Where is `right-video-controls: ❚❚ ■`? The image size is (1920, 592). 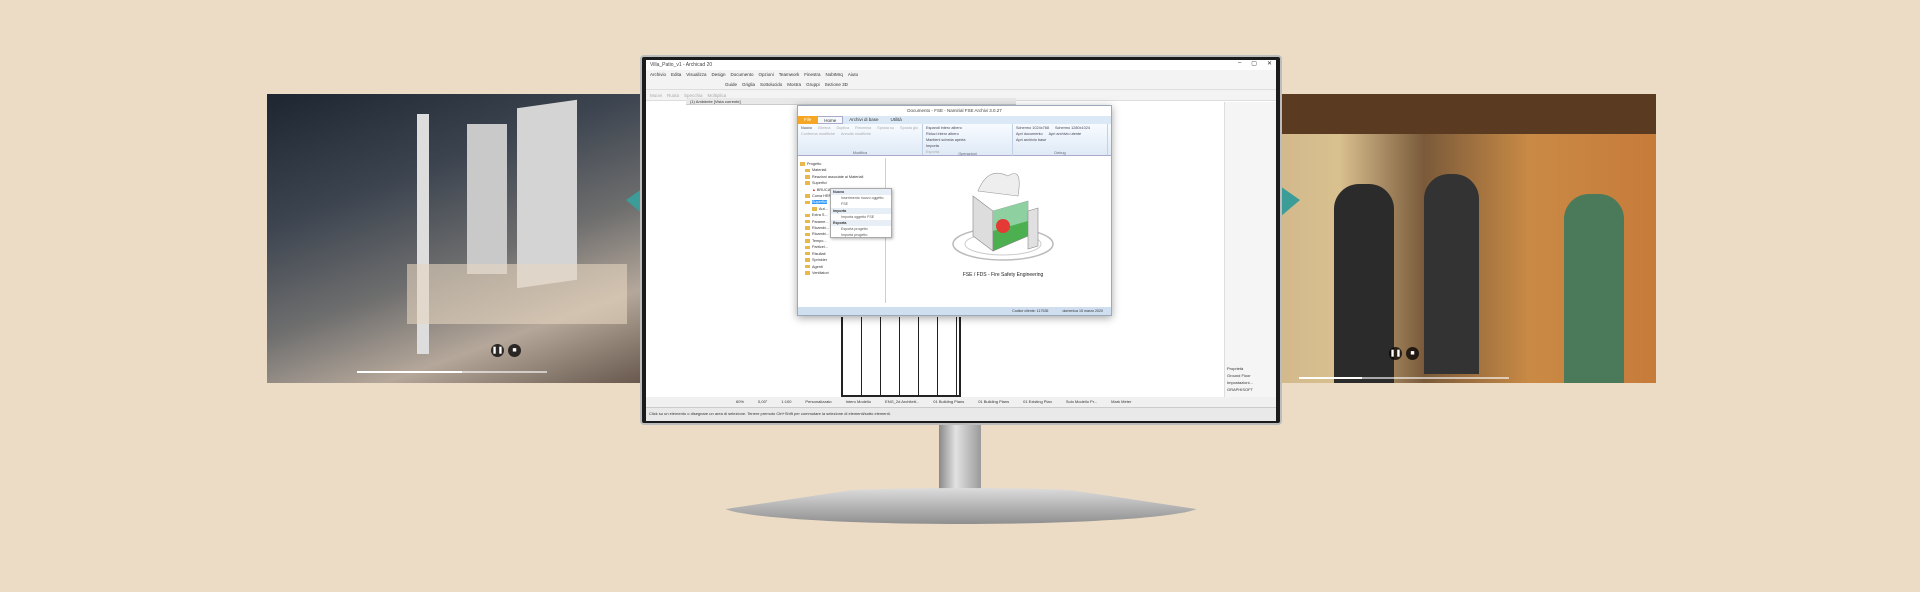 right-video-controls: ❚❚ ■ is located at coordinates (1404, 353).